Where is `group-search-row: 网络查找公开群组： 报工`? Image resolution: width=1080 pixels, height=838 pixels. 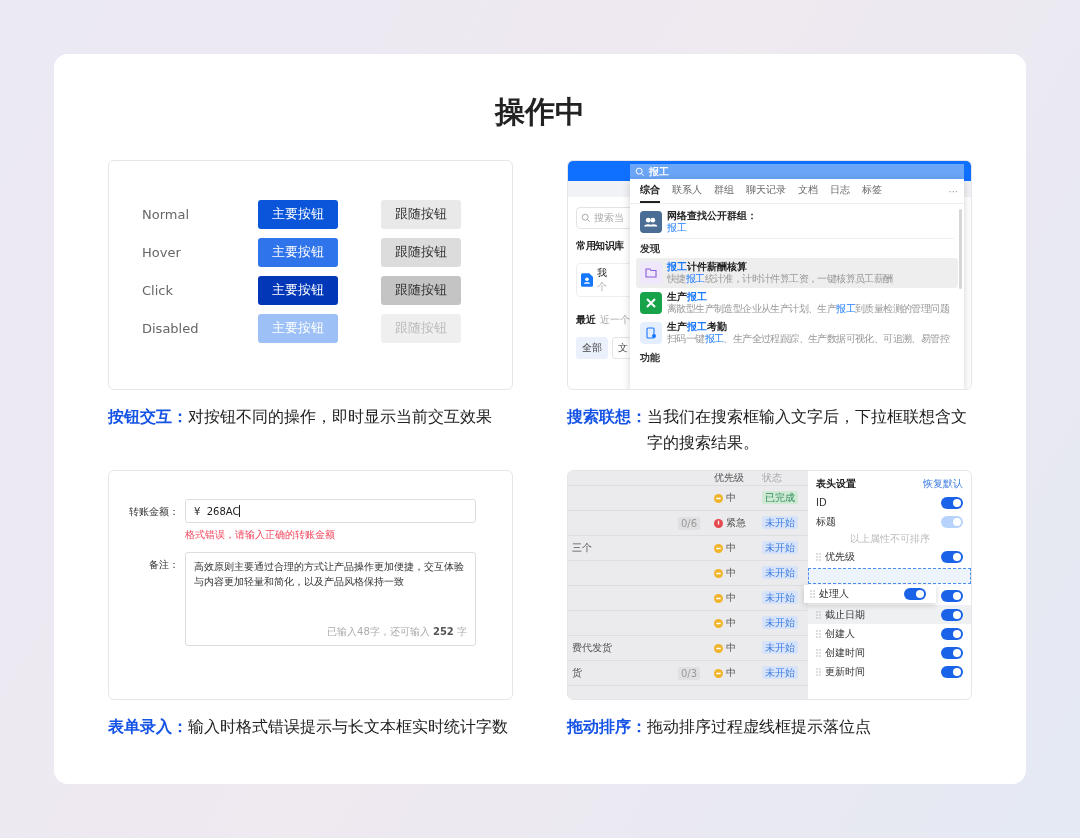 group-search-row: 网络查找公开群组： 报工 is located at coordinates (797, 223).